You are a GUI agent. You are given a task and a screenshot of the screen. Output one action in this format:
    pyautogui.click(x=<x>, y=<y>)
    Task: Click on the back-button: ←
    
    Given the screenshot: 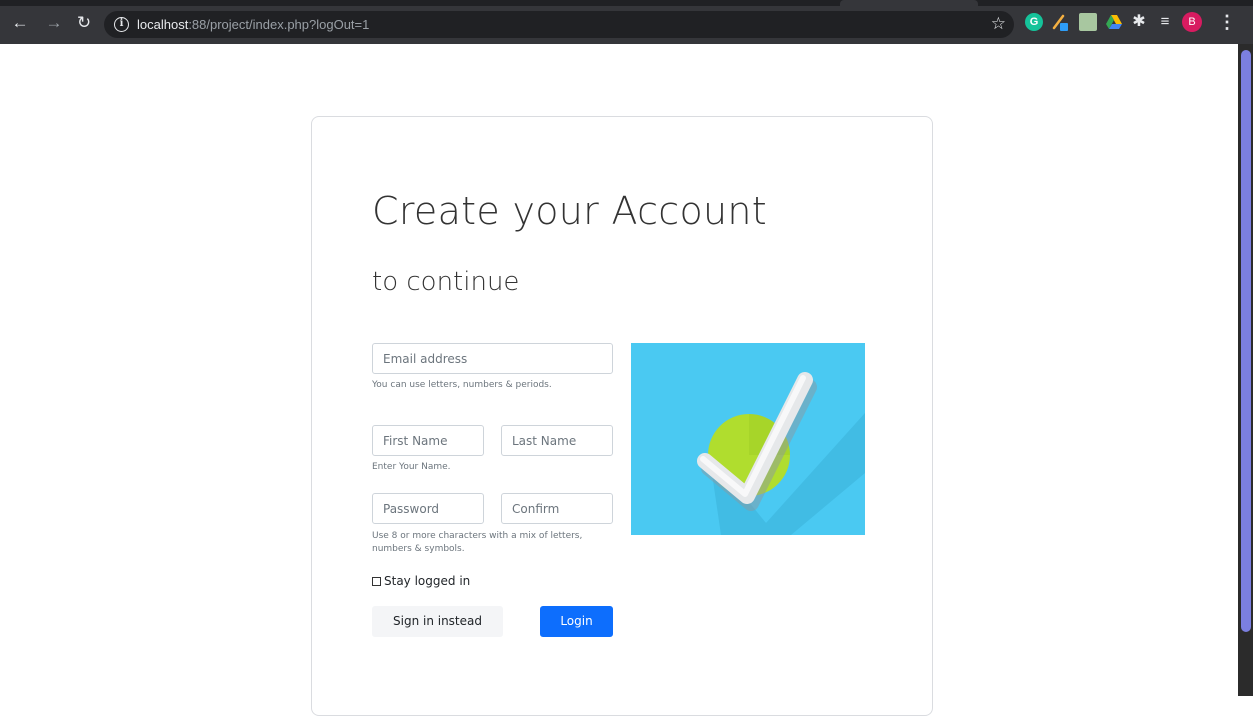 What is the action you would take?
    pyautogui.click(x=20, y=23)
    